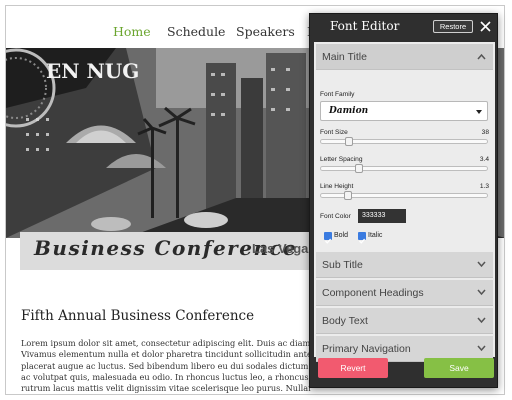 The image size is (512, 400). I want to click on font-size-value: 38, so click(485, 132).